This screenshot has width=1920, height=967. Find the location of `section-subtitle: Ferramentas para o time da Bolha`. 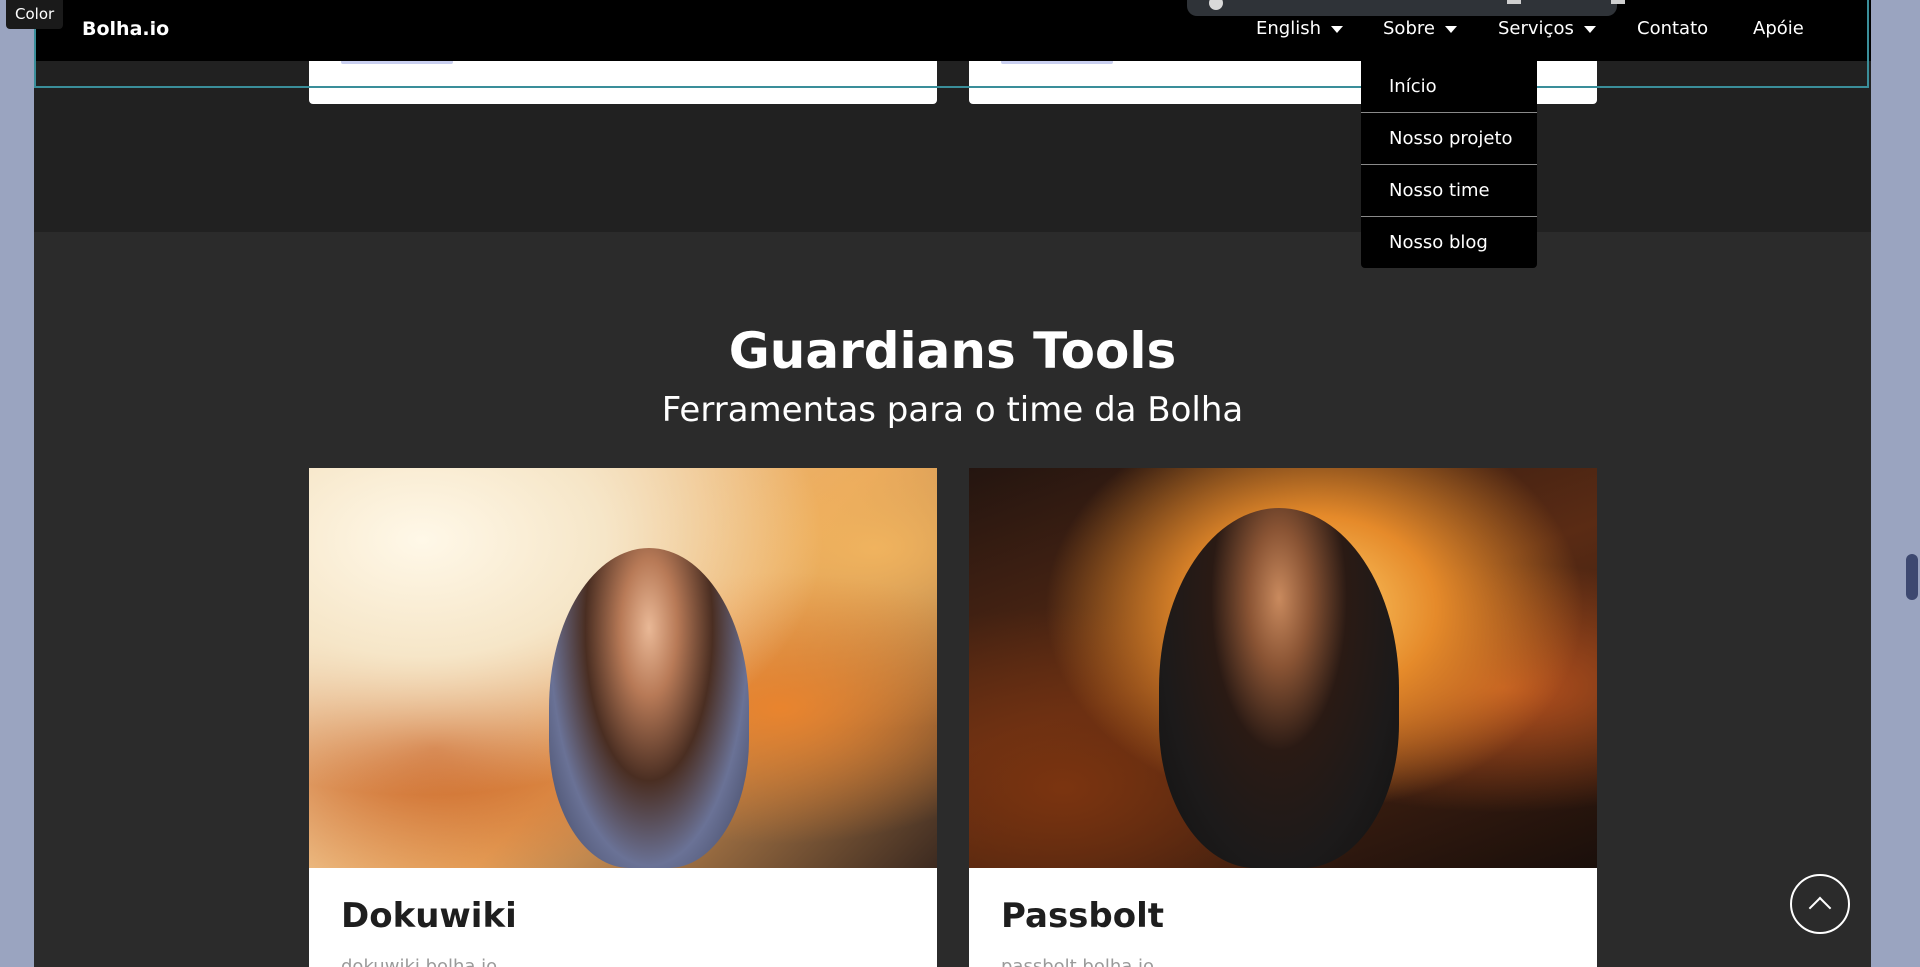

section-subtitle: Ferramentas para o time da Bolha is located at coordinates (952, 410).